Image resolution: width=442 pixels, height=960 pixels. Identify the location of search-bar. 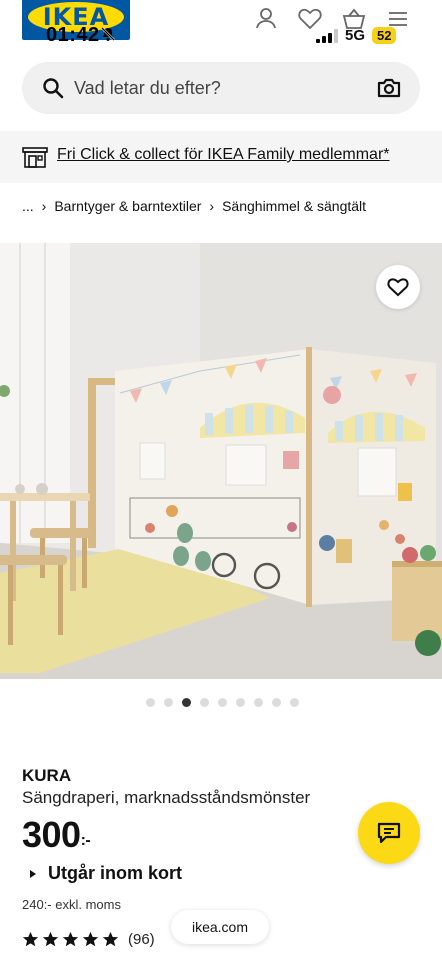
(221, 88).